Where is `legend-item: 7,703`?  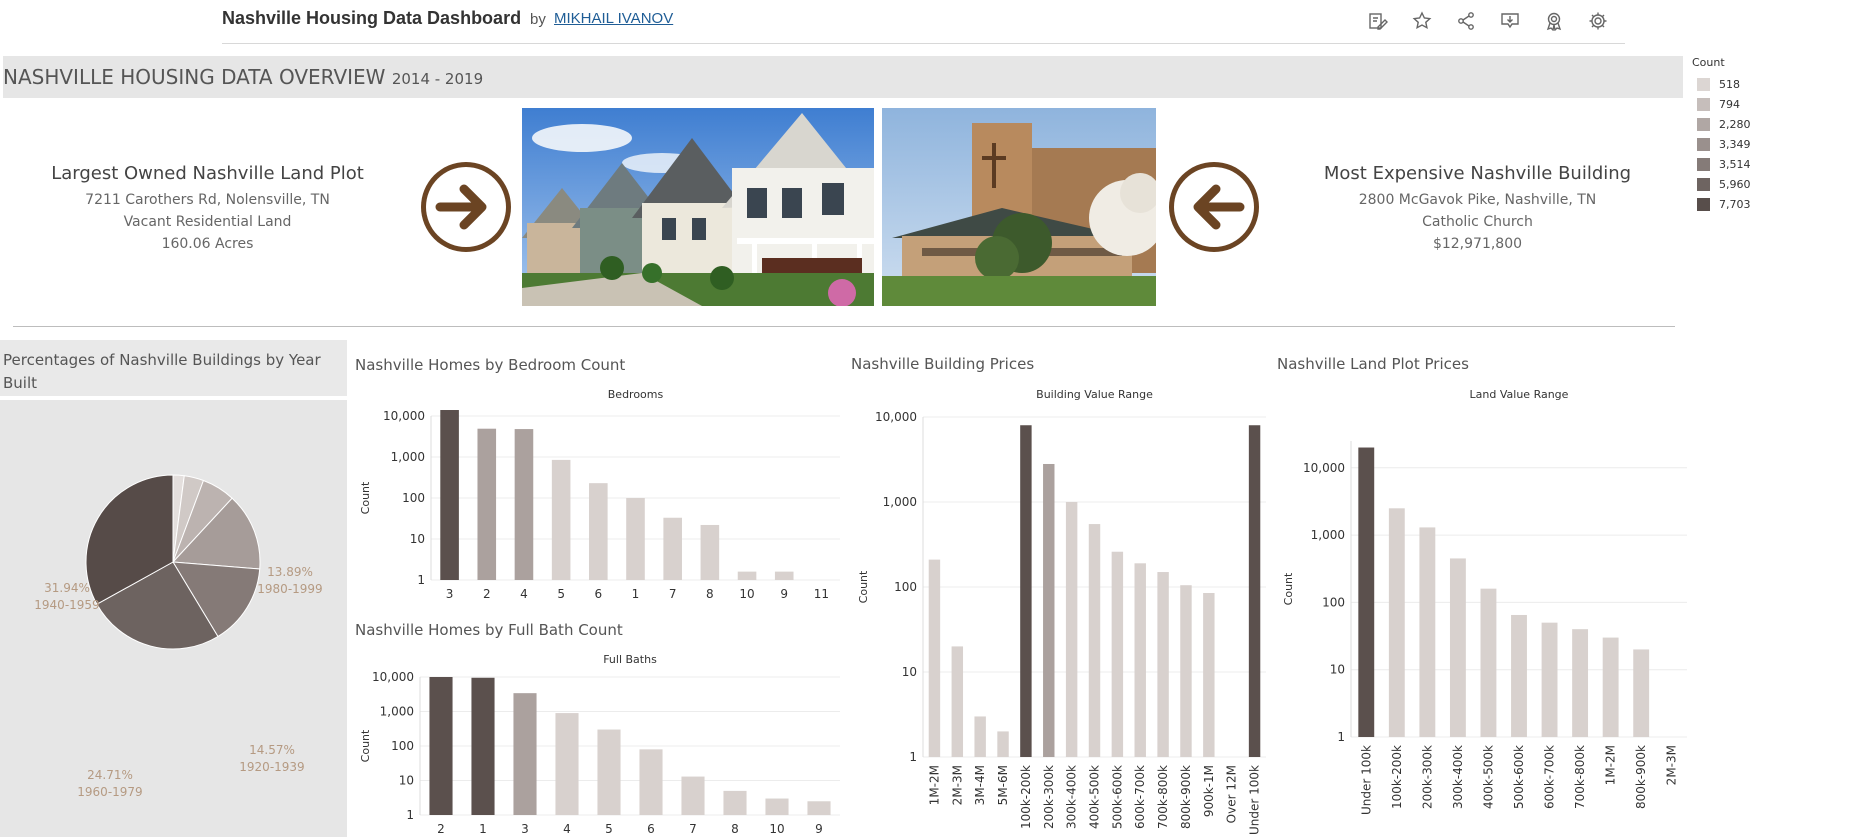
legend-item: 7,703 is located at coordinates (1767, 204).